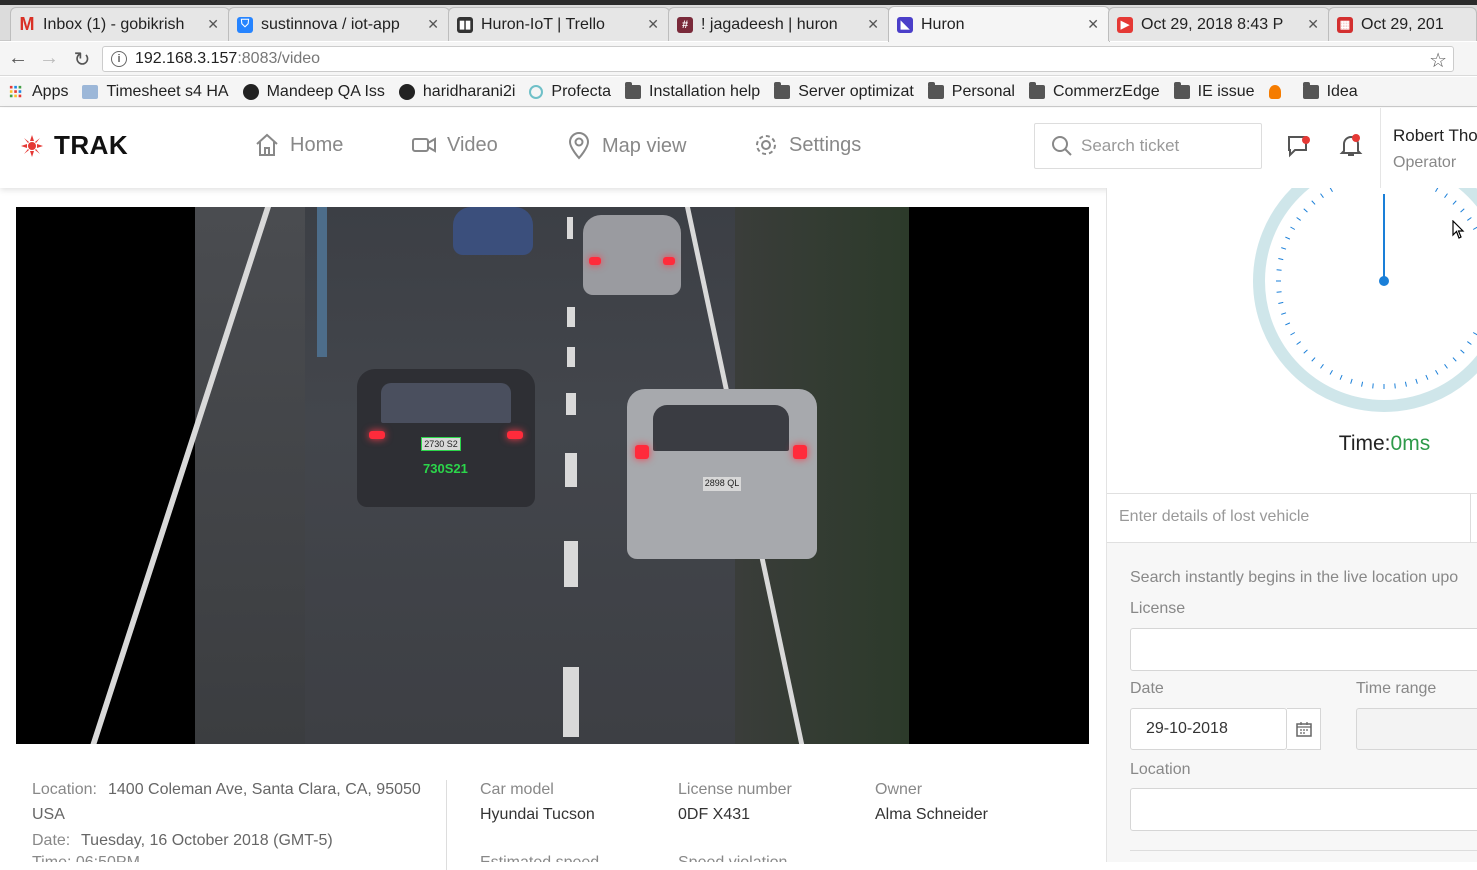 The height and width of the screenshot is (870, 1477). I want to click on info-icon: i, so click(119, 59).